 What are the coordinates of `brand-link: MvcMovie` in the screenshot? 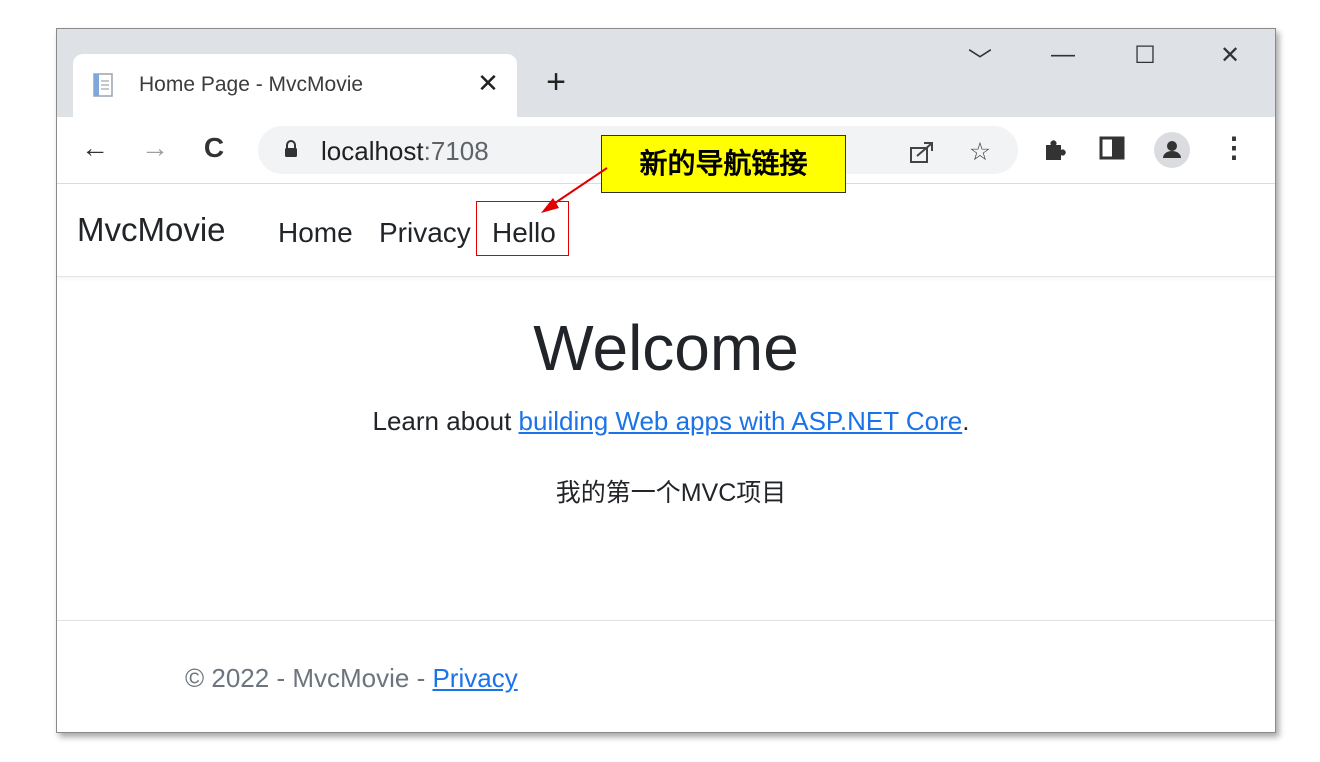 It's located at (151, 230).